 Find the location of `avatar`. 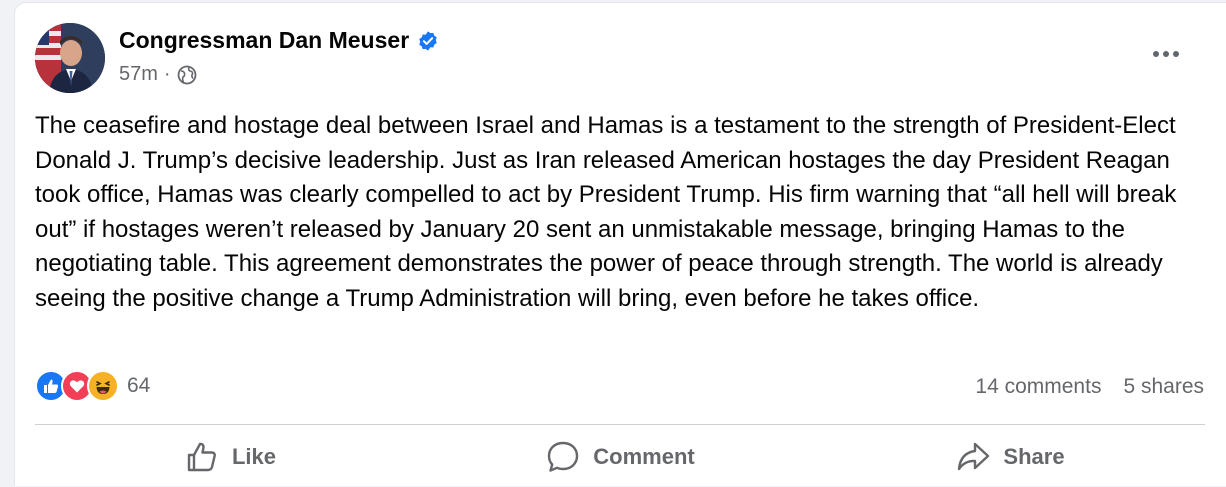

avatar is located at coordinates (70, 58).